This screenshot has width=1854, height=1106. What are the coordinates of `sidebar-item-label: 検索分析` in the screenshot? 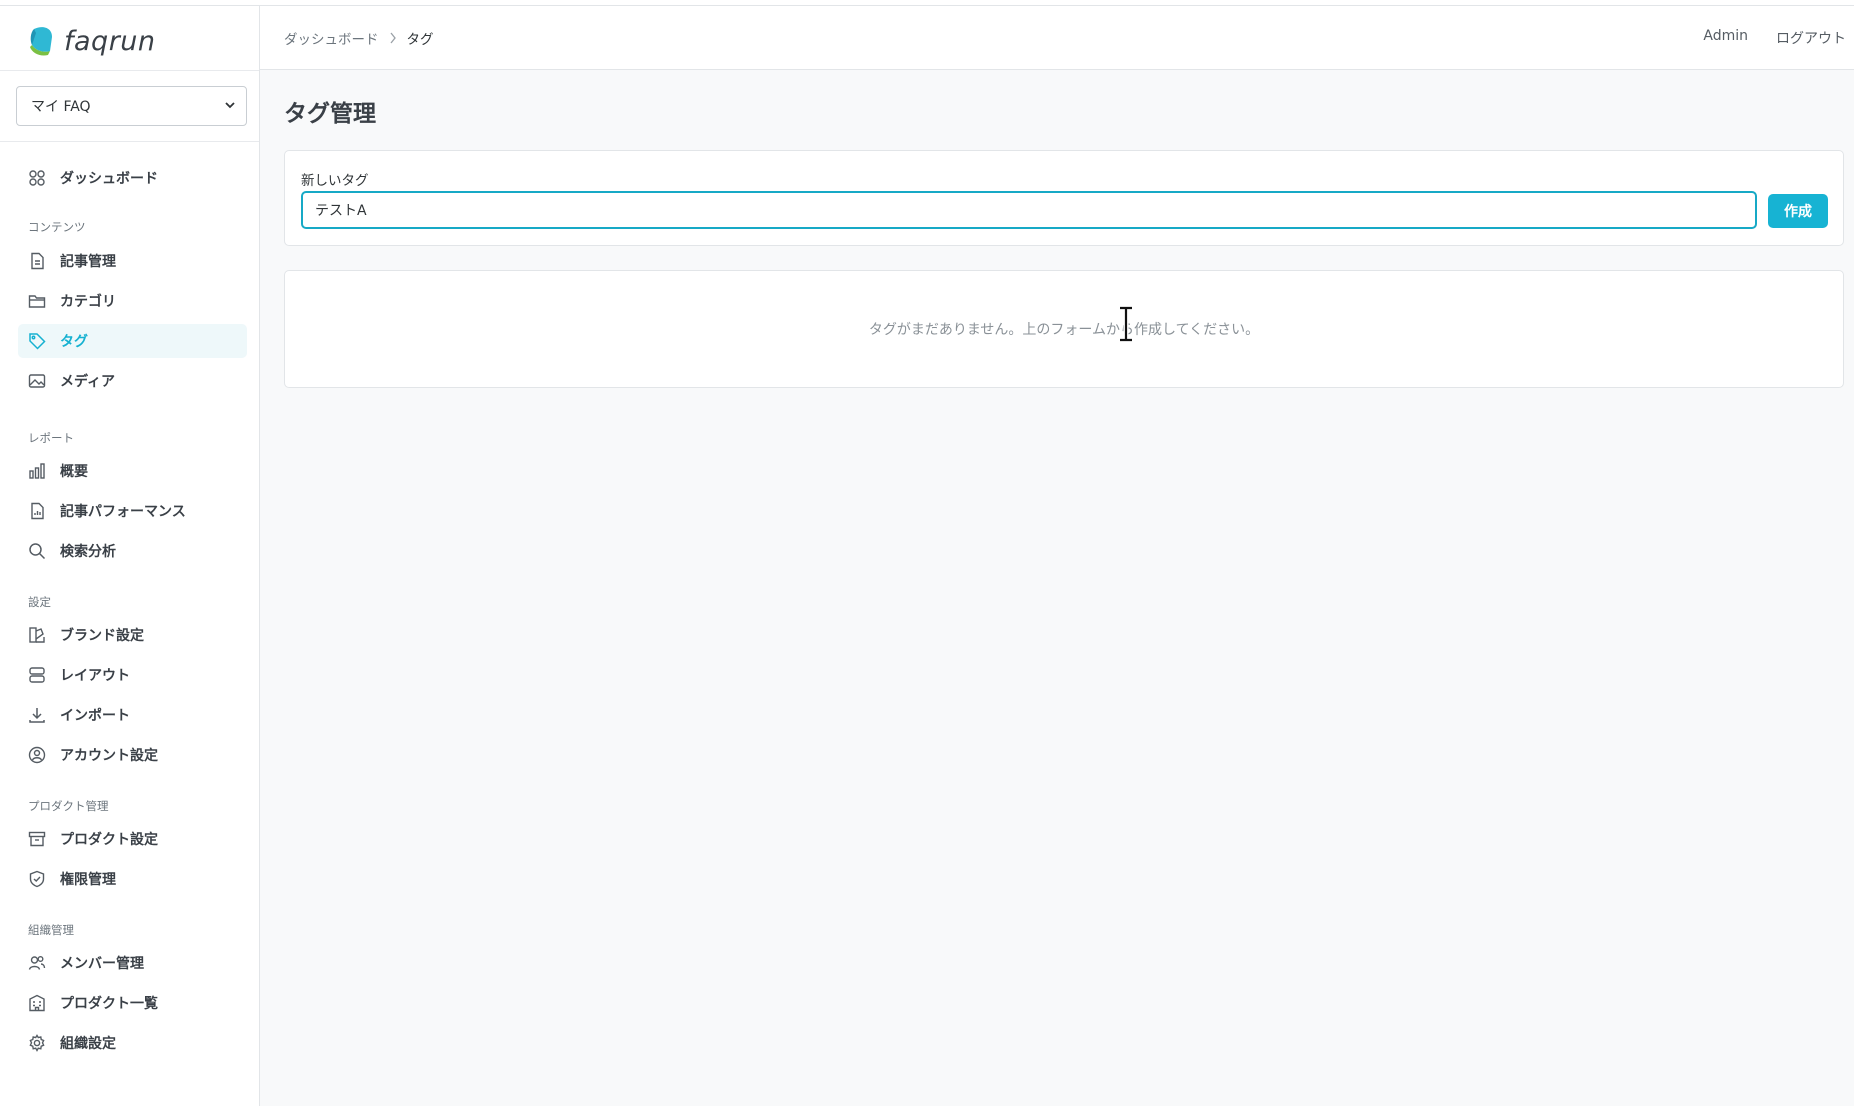 It's located at (88, 552).